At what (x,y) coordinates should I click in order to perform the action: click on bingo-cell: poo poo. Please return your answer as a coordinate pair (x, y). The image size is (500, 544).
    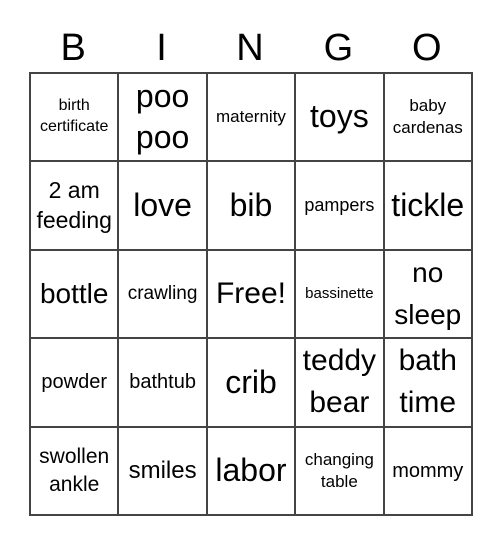
    Looking at the image, I should click on (162, 117).